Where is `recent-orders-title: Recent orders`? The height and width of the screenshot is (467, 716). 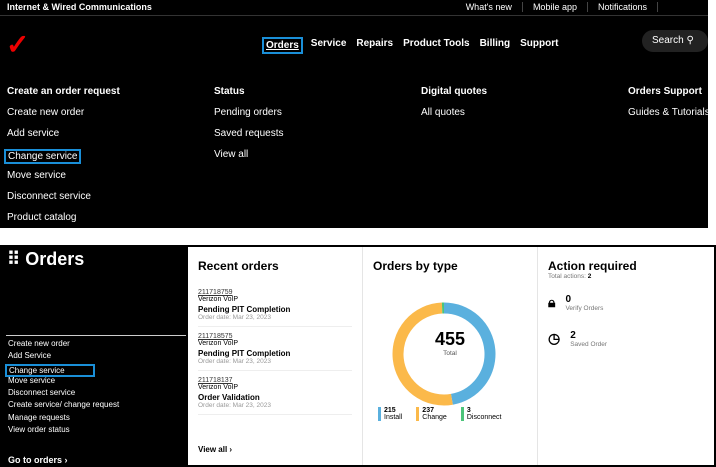
recent-orders-title: Recent orders is located at coordinates (238, 266).